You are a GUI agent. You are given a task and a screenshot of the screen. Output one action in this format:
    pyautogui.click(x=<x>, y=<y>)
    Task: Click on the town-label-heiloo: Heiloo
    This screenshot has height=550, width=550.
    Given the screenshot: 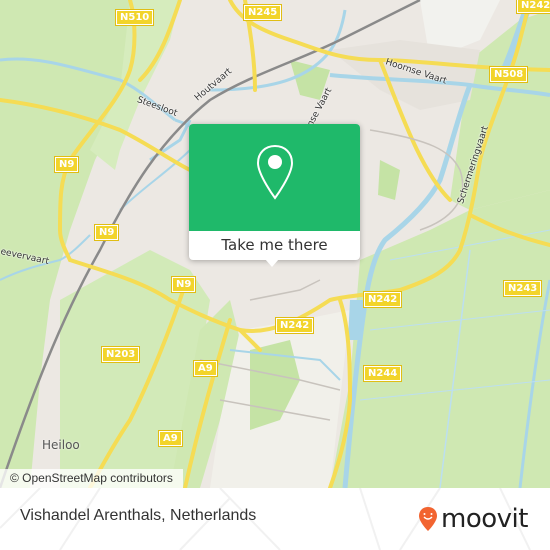 What is the action you would take?
    pyautogui.click(x=61, y=445)
    